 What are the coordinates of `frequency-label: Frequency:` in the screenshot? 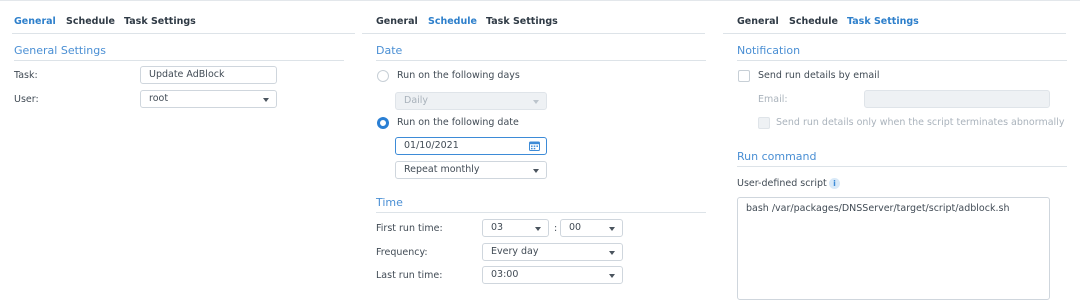 It's located at (402, 252).